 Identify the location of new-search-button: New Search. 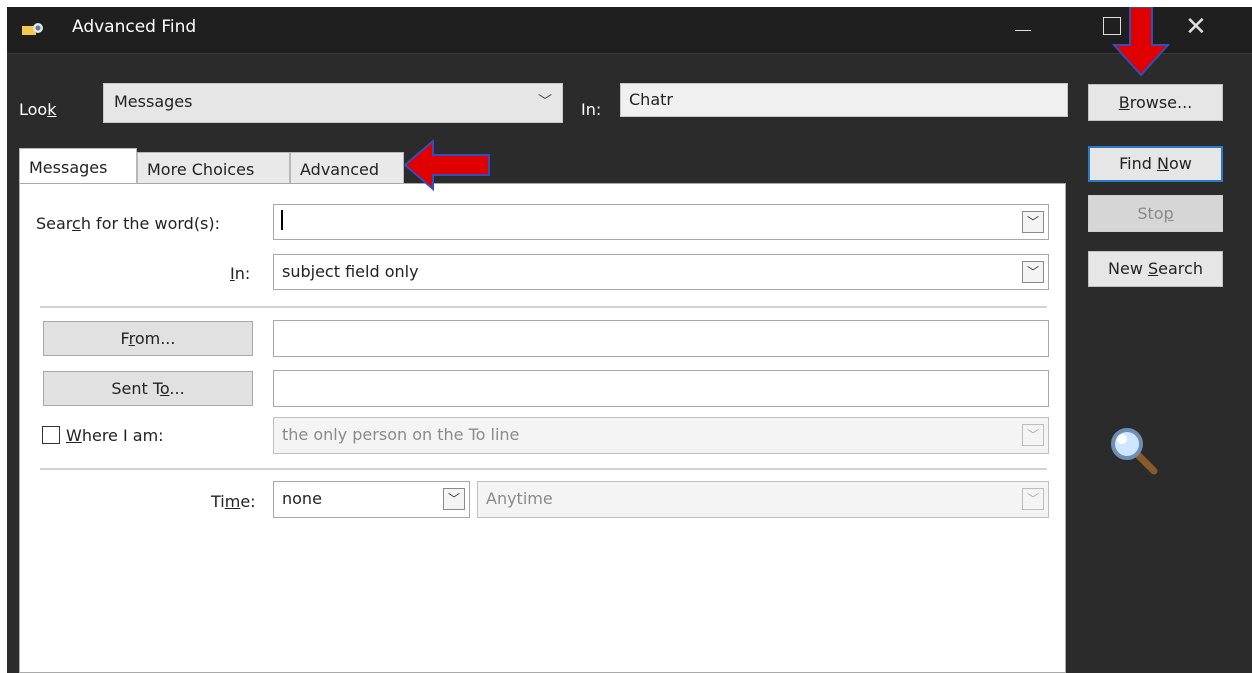
(1155, 269).